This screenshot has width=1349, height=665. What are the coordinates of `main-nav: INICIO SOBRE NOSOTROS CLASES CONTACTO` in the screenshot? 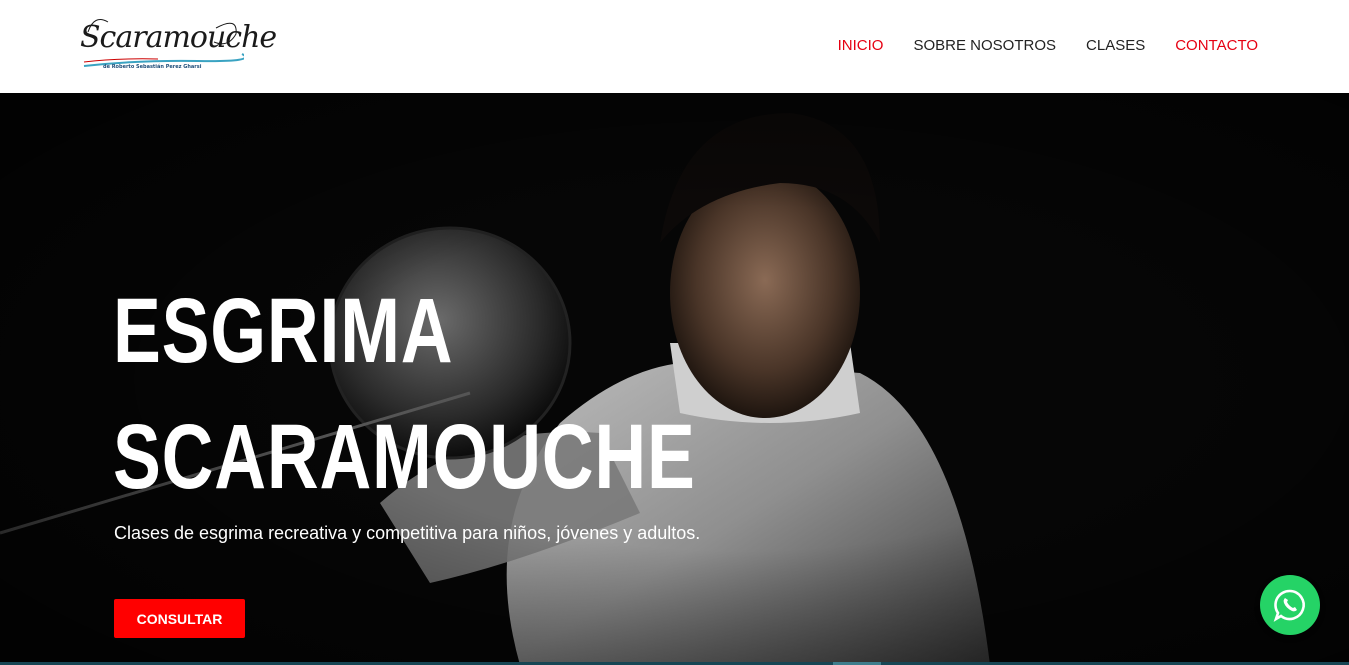 It's located at (1033, 45).